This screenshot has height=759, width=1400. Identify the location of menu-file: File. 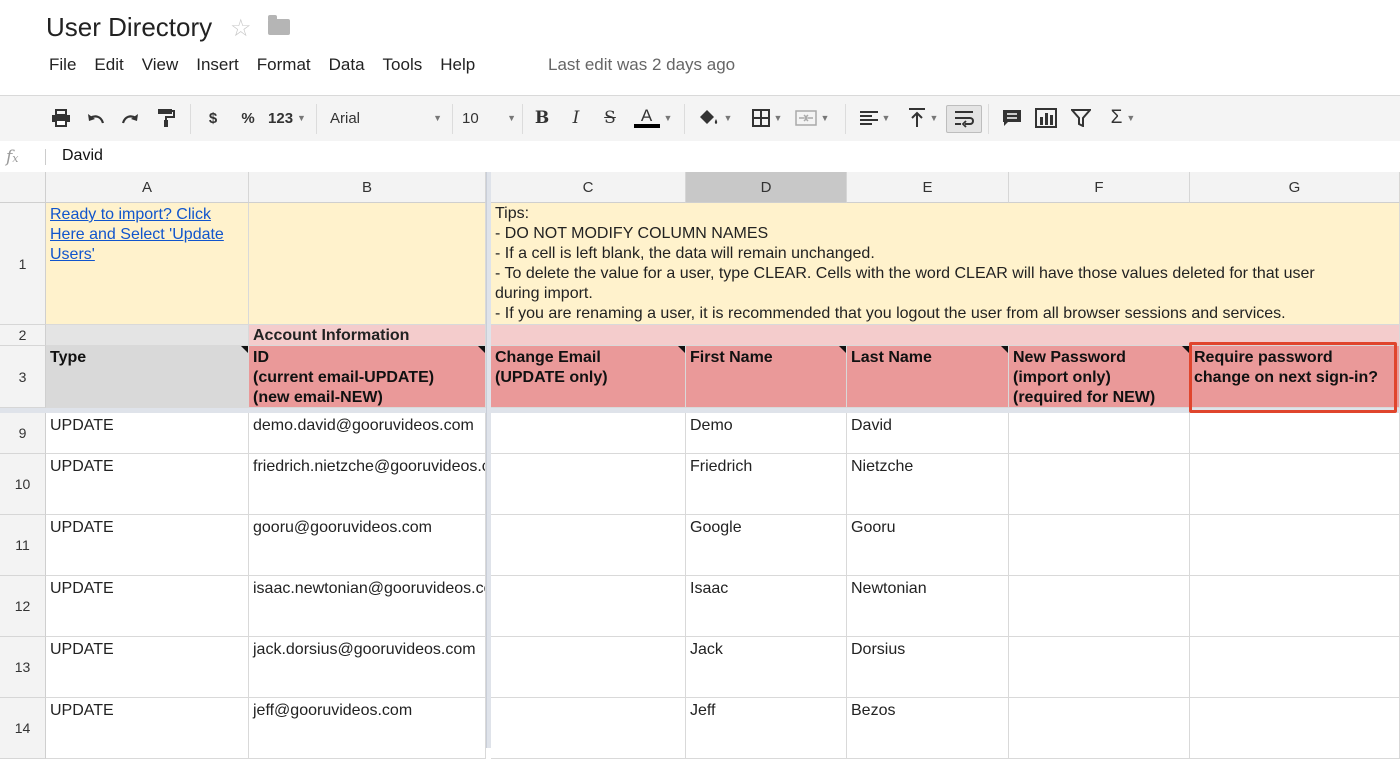
(62, 65).